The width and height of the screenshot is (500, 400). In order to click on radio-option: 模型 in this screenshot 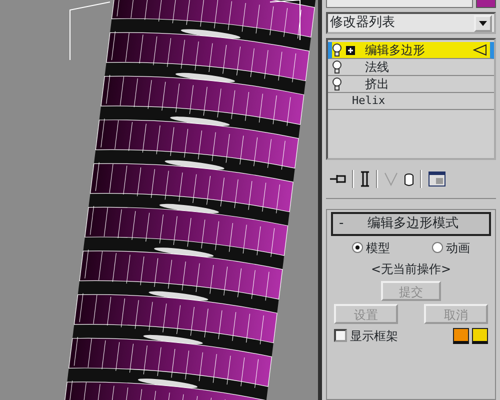, I will do `click(371, 247)`.